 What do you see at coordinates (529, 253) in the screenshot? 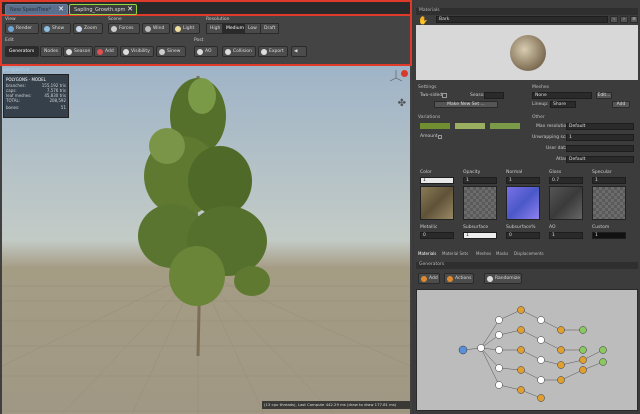
I see `tab-displacements: Displacements` at bounding box center [529, 253].